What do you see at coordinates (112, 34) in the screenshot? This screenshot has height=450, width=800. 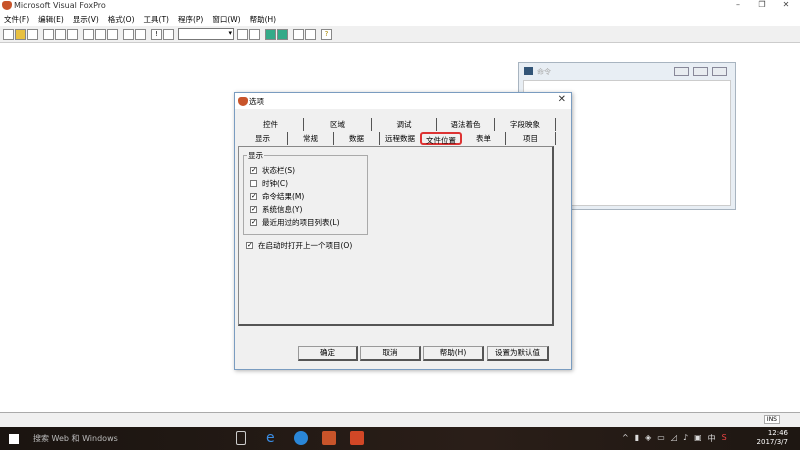 I see `paste-icon` at bounding box center [112, 34].